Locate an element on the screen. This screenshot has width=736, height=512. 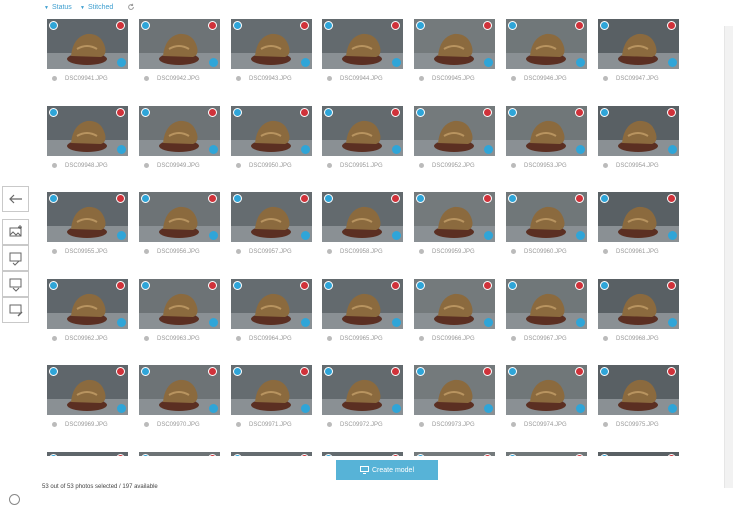
status-filter: ▼ Status is located at coordinates (58, 7).